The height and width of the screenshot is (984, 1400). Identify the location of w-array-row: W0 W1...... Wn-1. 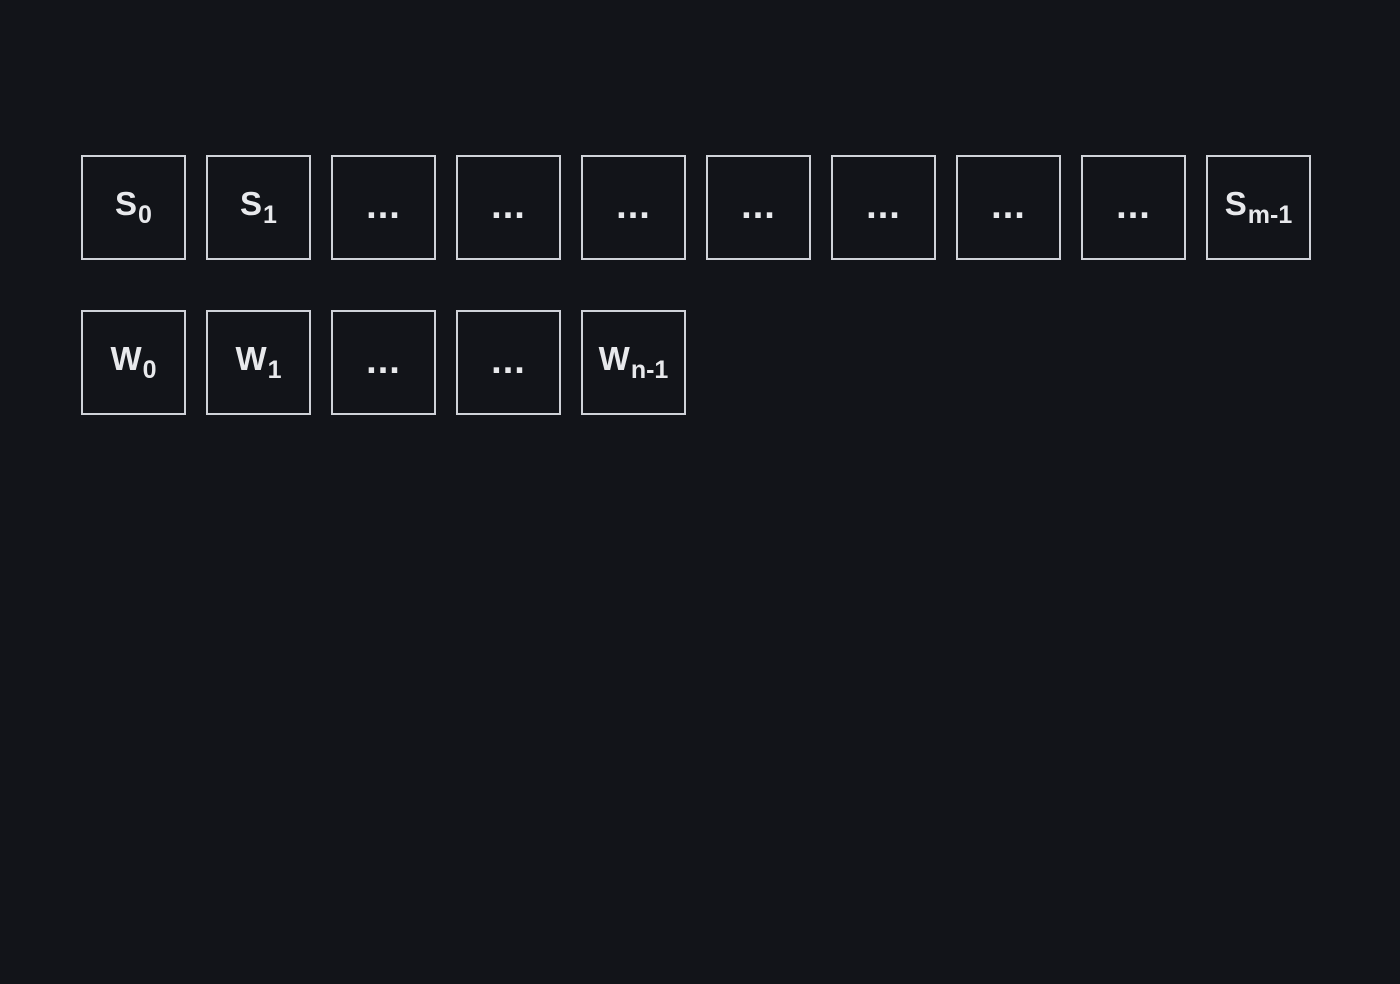
(383, 362).